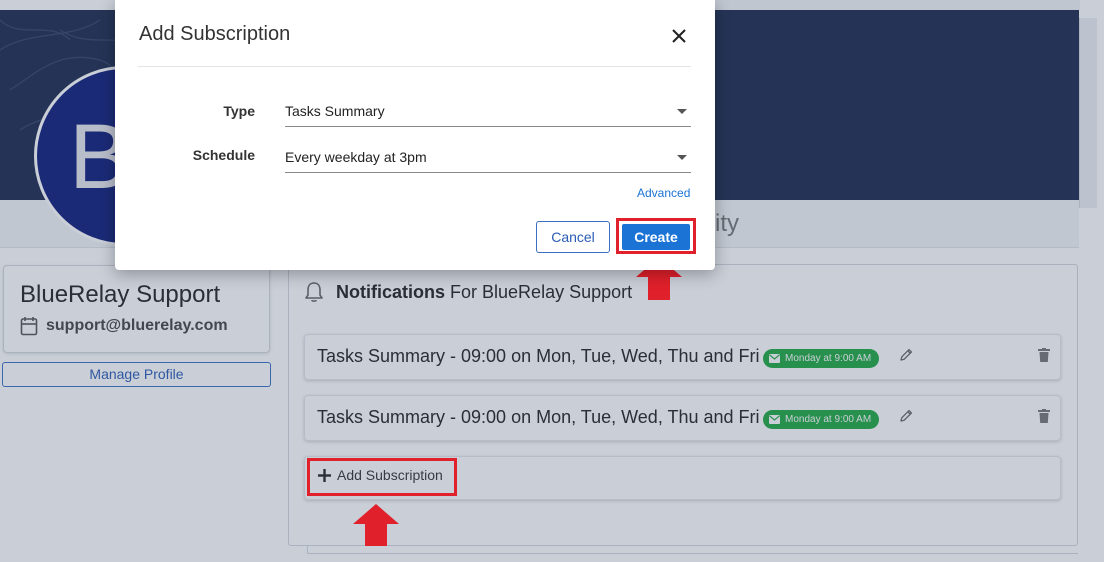 The image size is (1104, 562). Describe the element at coordinates (663, 193) in the screenshot. I see `advanced-link: Advanced` at that location.